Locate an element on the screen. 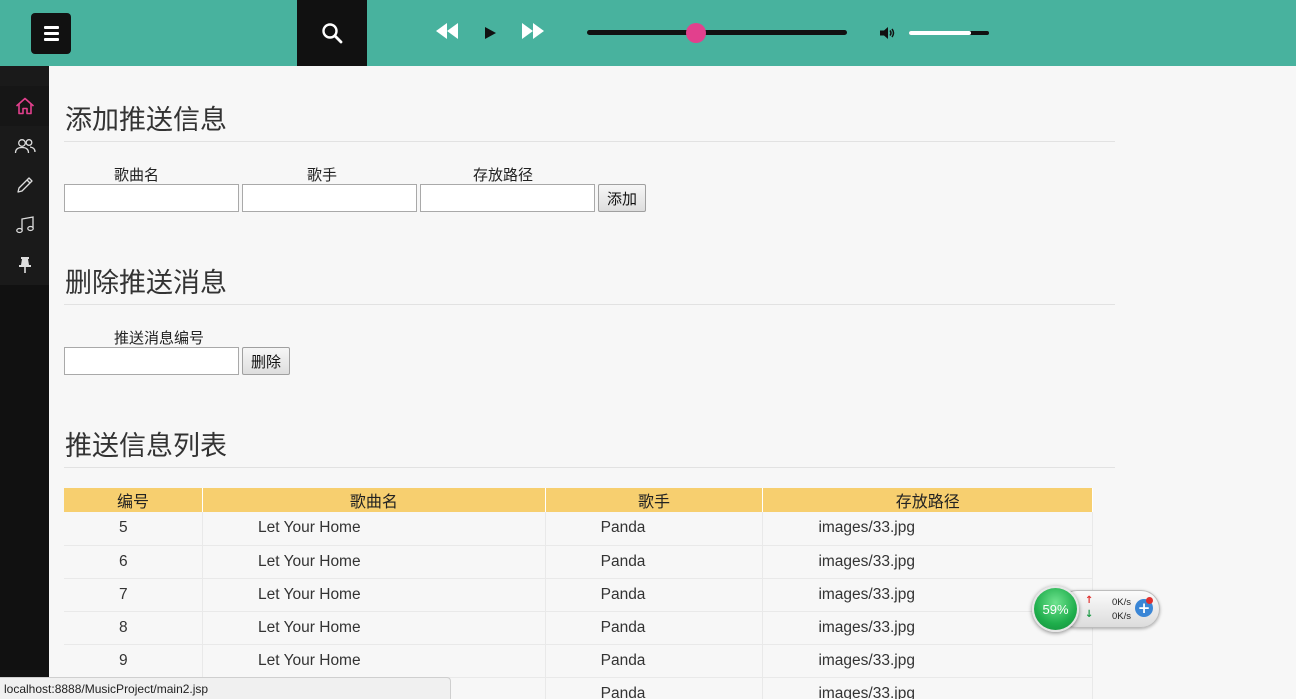 The width and height of the screenshot is (1296, 699). hamburger-icon is located at coordinates (51, 27).